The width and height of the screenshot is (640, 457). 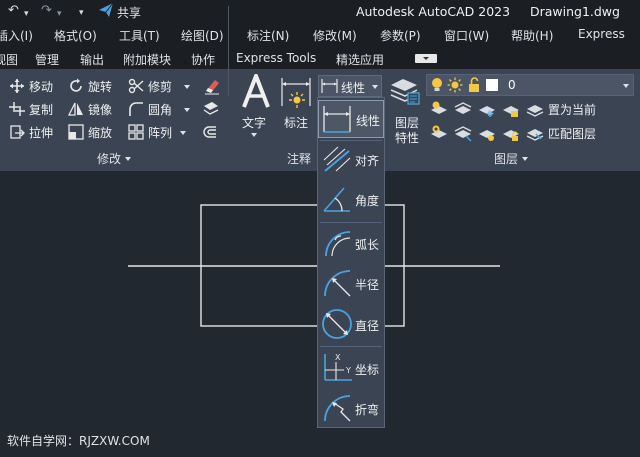 I want to click on menu-window: 窗口(W), so click(x=466, y=35).